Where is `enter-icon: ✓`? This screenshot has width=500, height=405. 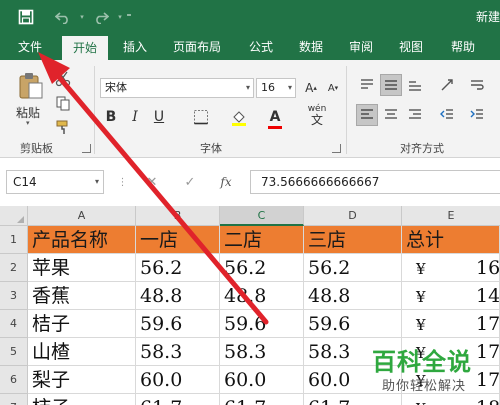
enter-icon: ✓ is located at coordinates (190, 182).